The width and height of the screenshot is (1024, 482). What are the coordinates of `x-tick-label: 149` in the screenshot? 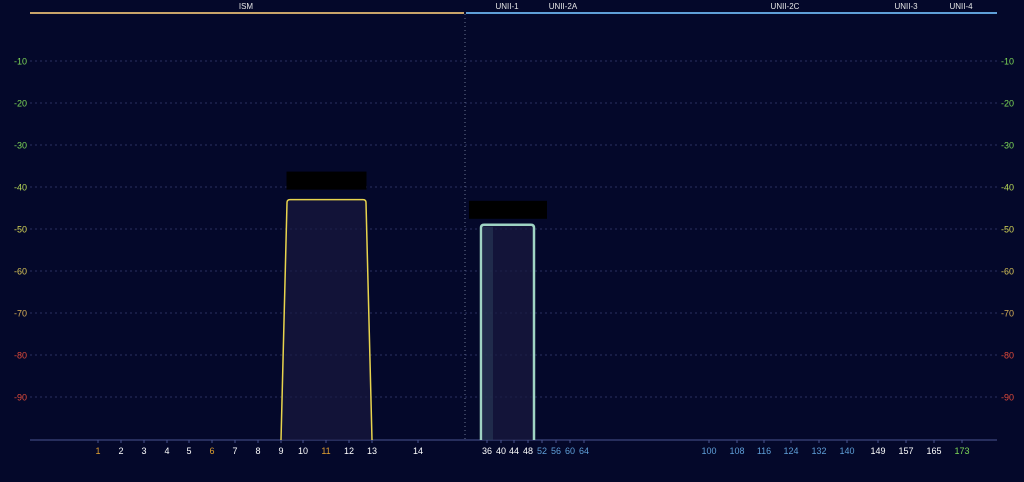 It's located at (877, 451).